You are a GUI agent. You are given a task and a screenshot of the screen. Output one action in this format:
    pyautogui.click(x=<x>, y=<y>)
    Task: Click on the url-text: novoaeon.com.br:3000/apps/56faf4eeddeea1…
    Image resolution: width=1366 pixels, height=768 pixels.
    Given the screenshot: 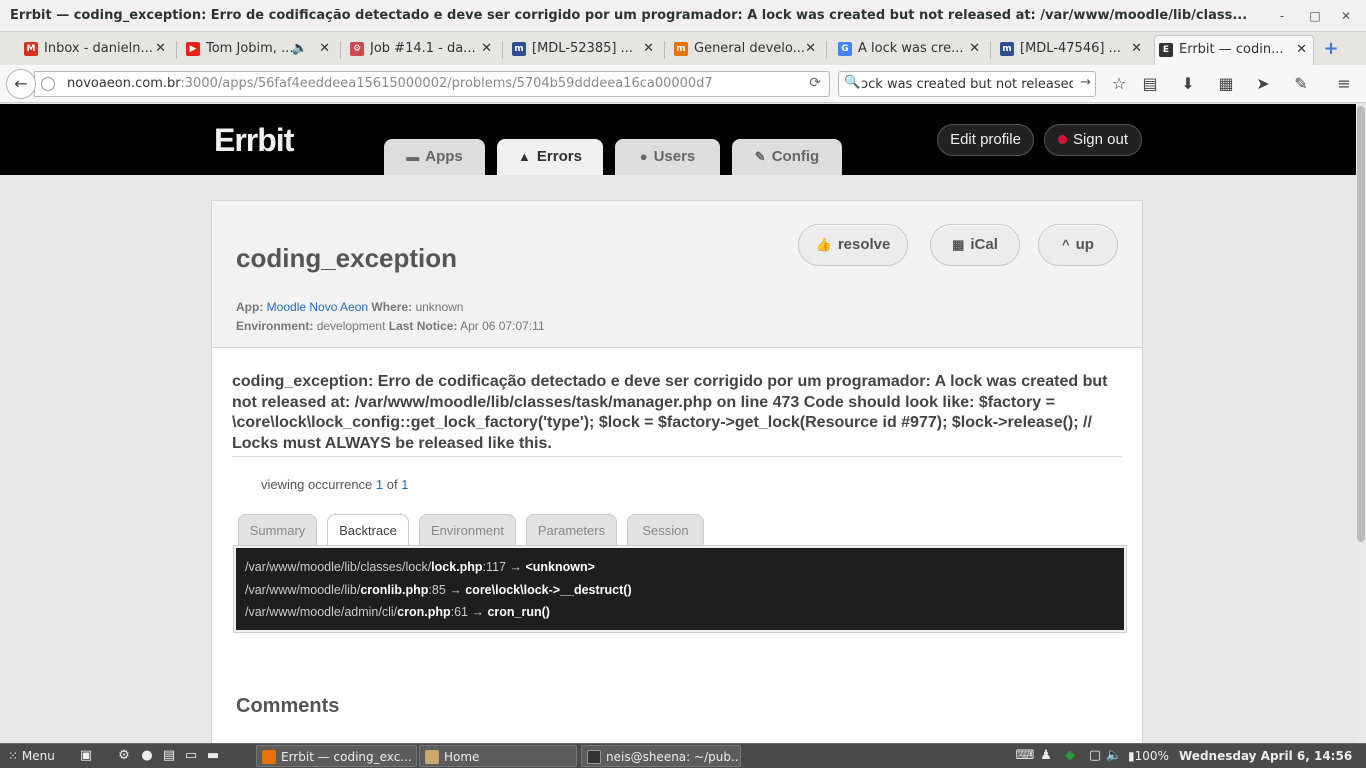 What is the action you would take?
    pyautogui.click(x=390, y=83)
    